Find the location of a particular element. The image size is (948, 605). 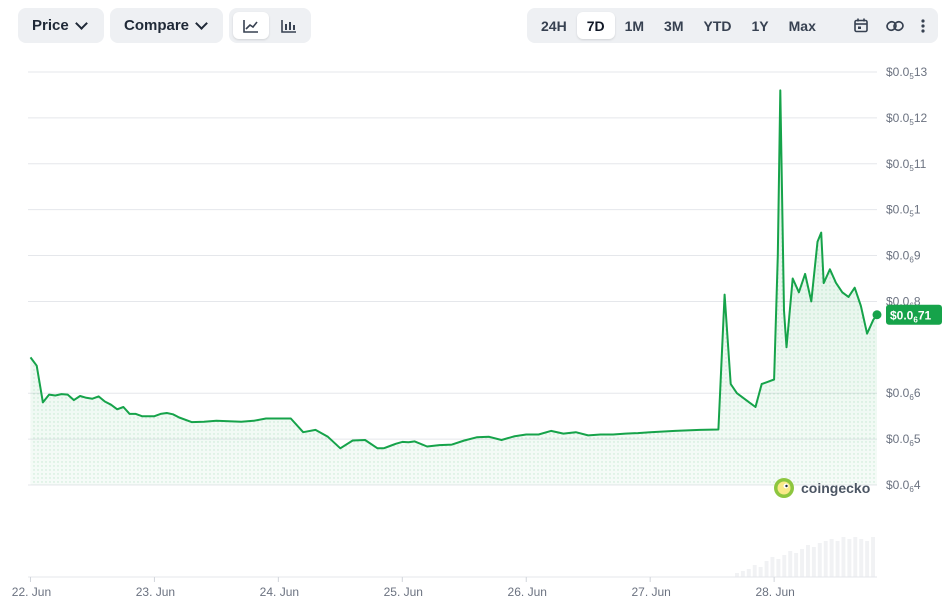

range-button-1y: 1Y is located at coordinates (760, 25).